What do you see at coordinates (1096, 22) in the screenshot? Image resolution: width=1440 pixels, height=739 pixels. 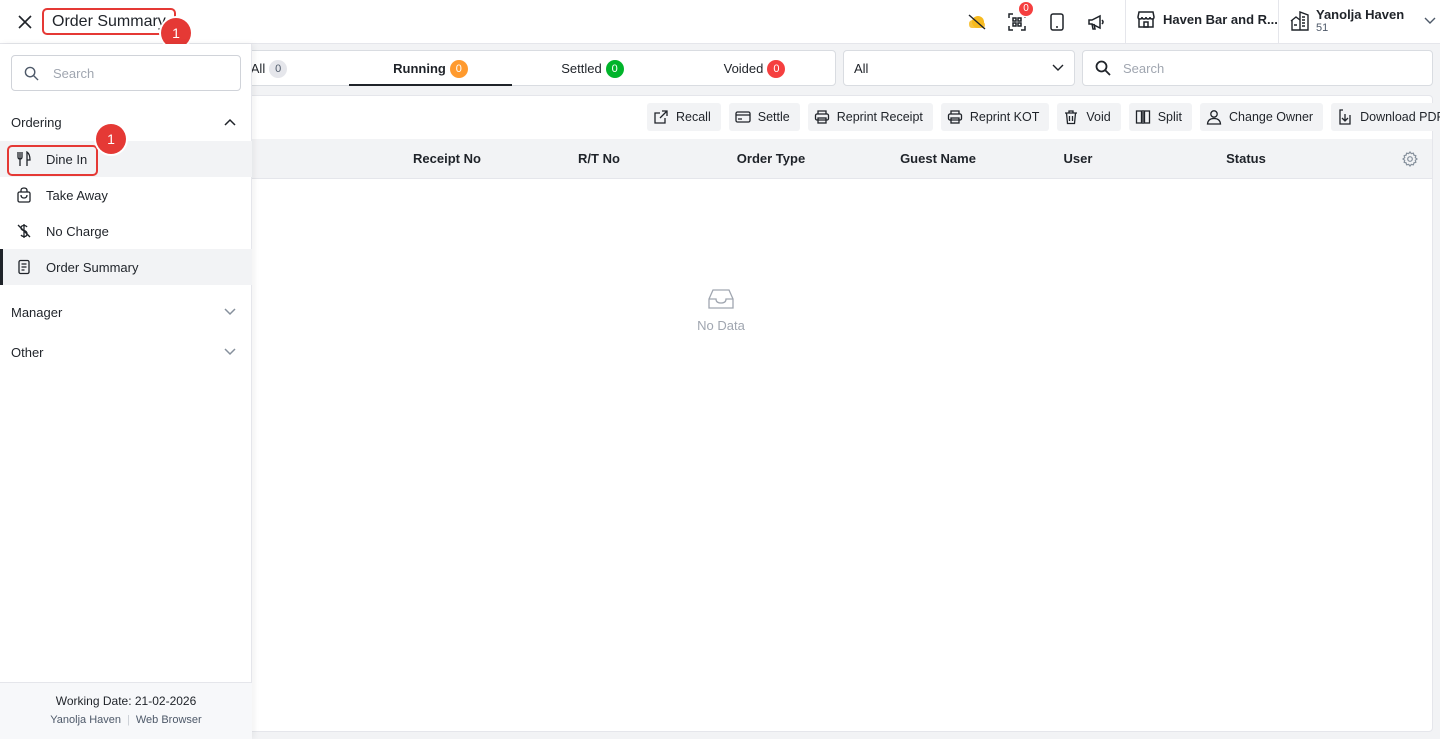 I see `megaphone-icon` at bounding box center [1096, 22].